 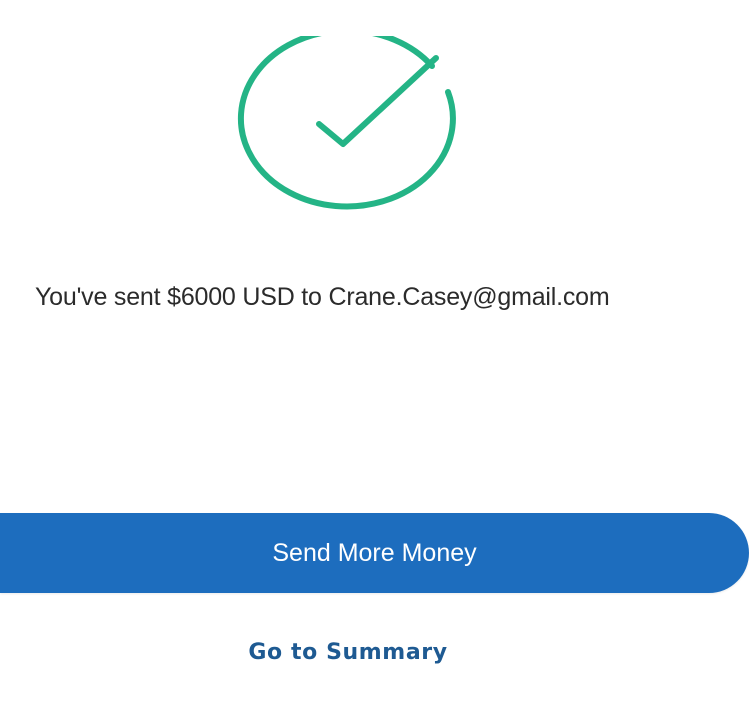 What do you see at coordinates (374, 553) in the screenshot?
I see `send-more-money-button: Send More Money` at bounding box center [374, 553].